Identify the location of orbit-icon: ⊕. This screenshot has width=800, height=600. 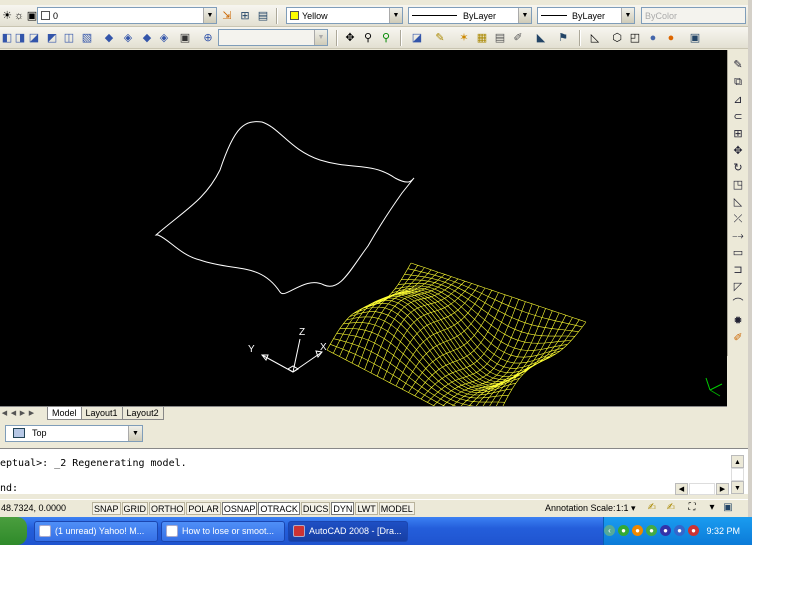
(208, 38).